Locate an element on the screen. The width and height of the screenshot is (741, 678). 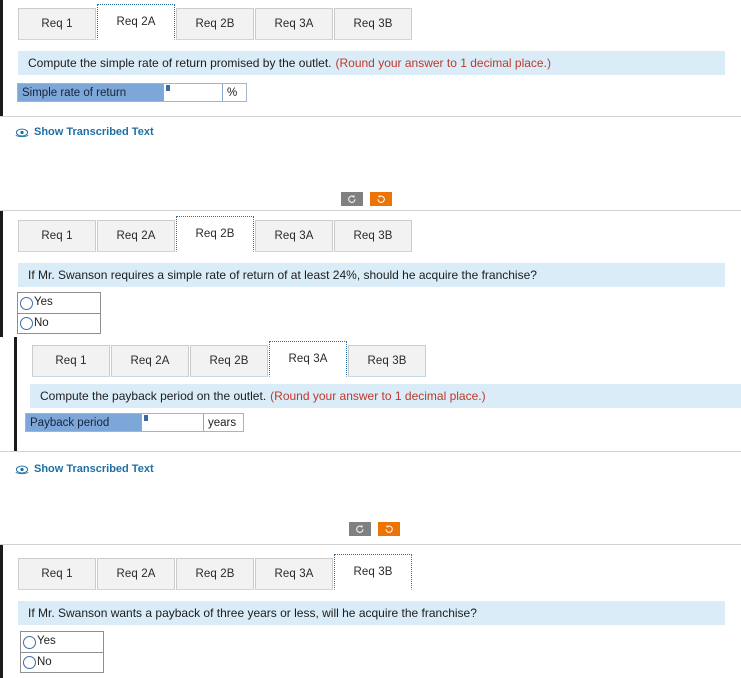
answer-label-text: Payback period is located at coordinates (70, 422).